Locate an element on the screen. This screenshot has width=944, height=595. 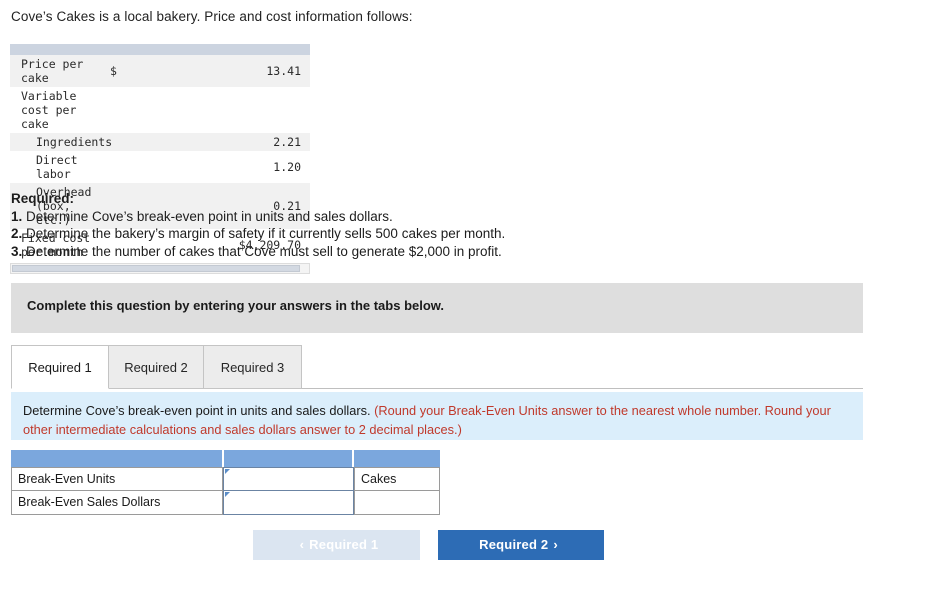
fact-row-label: Price per cake is located at coordinates (60, 71).